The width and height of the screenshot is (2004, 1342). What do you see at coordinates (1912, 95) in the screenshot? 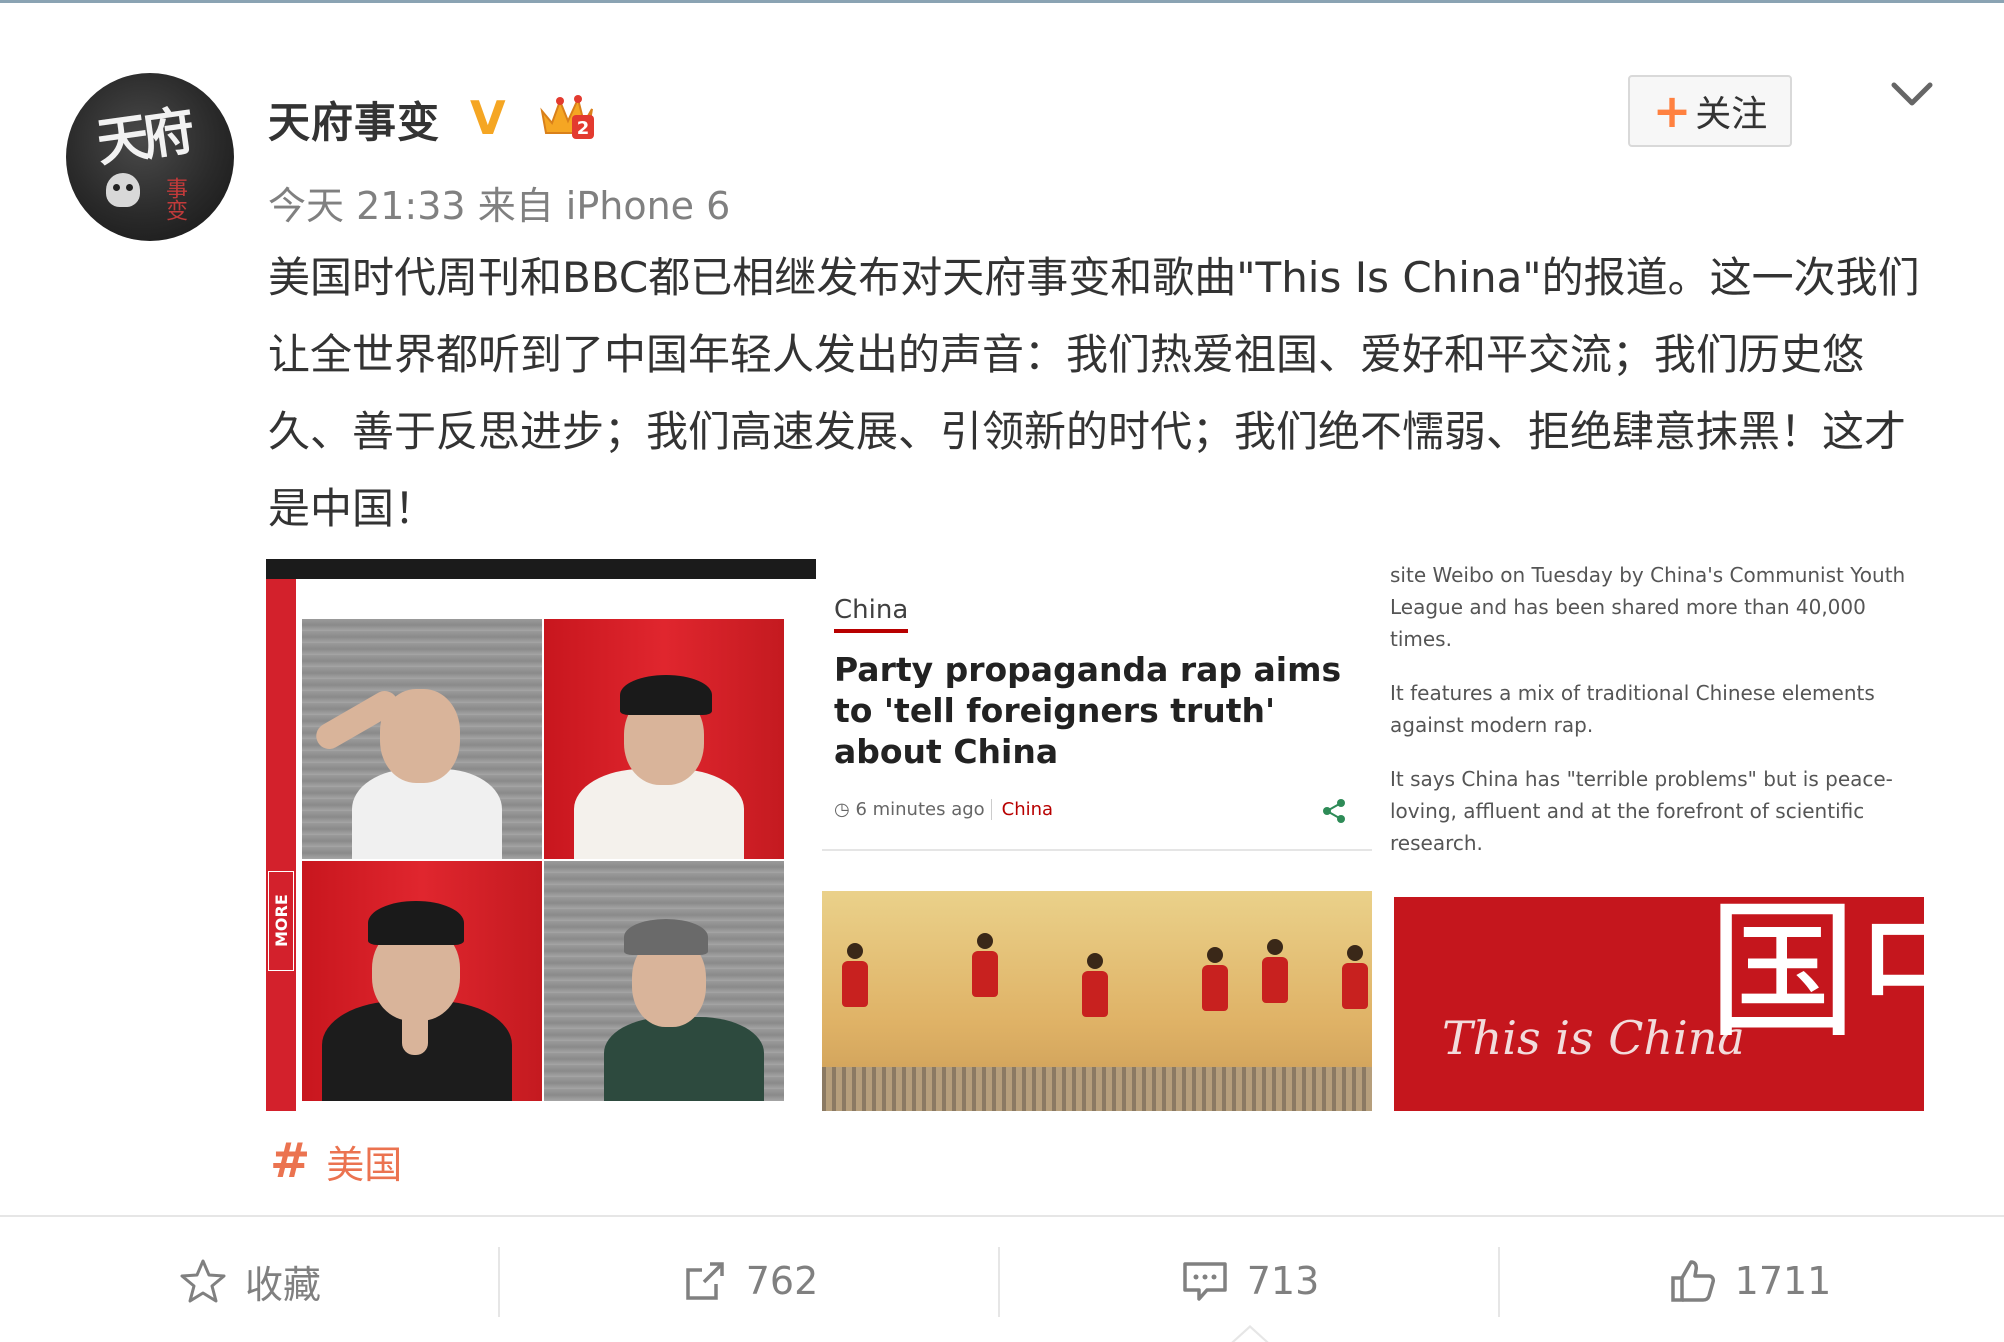
I see `chevron-down-icon` at bounding box center [1912, 95].